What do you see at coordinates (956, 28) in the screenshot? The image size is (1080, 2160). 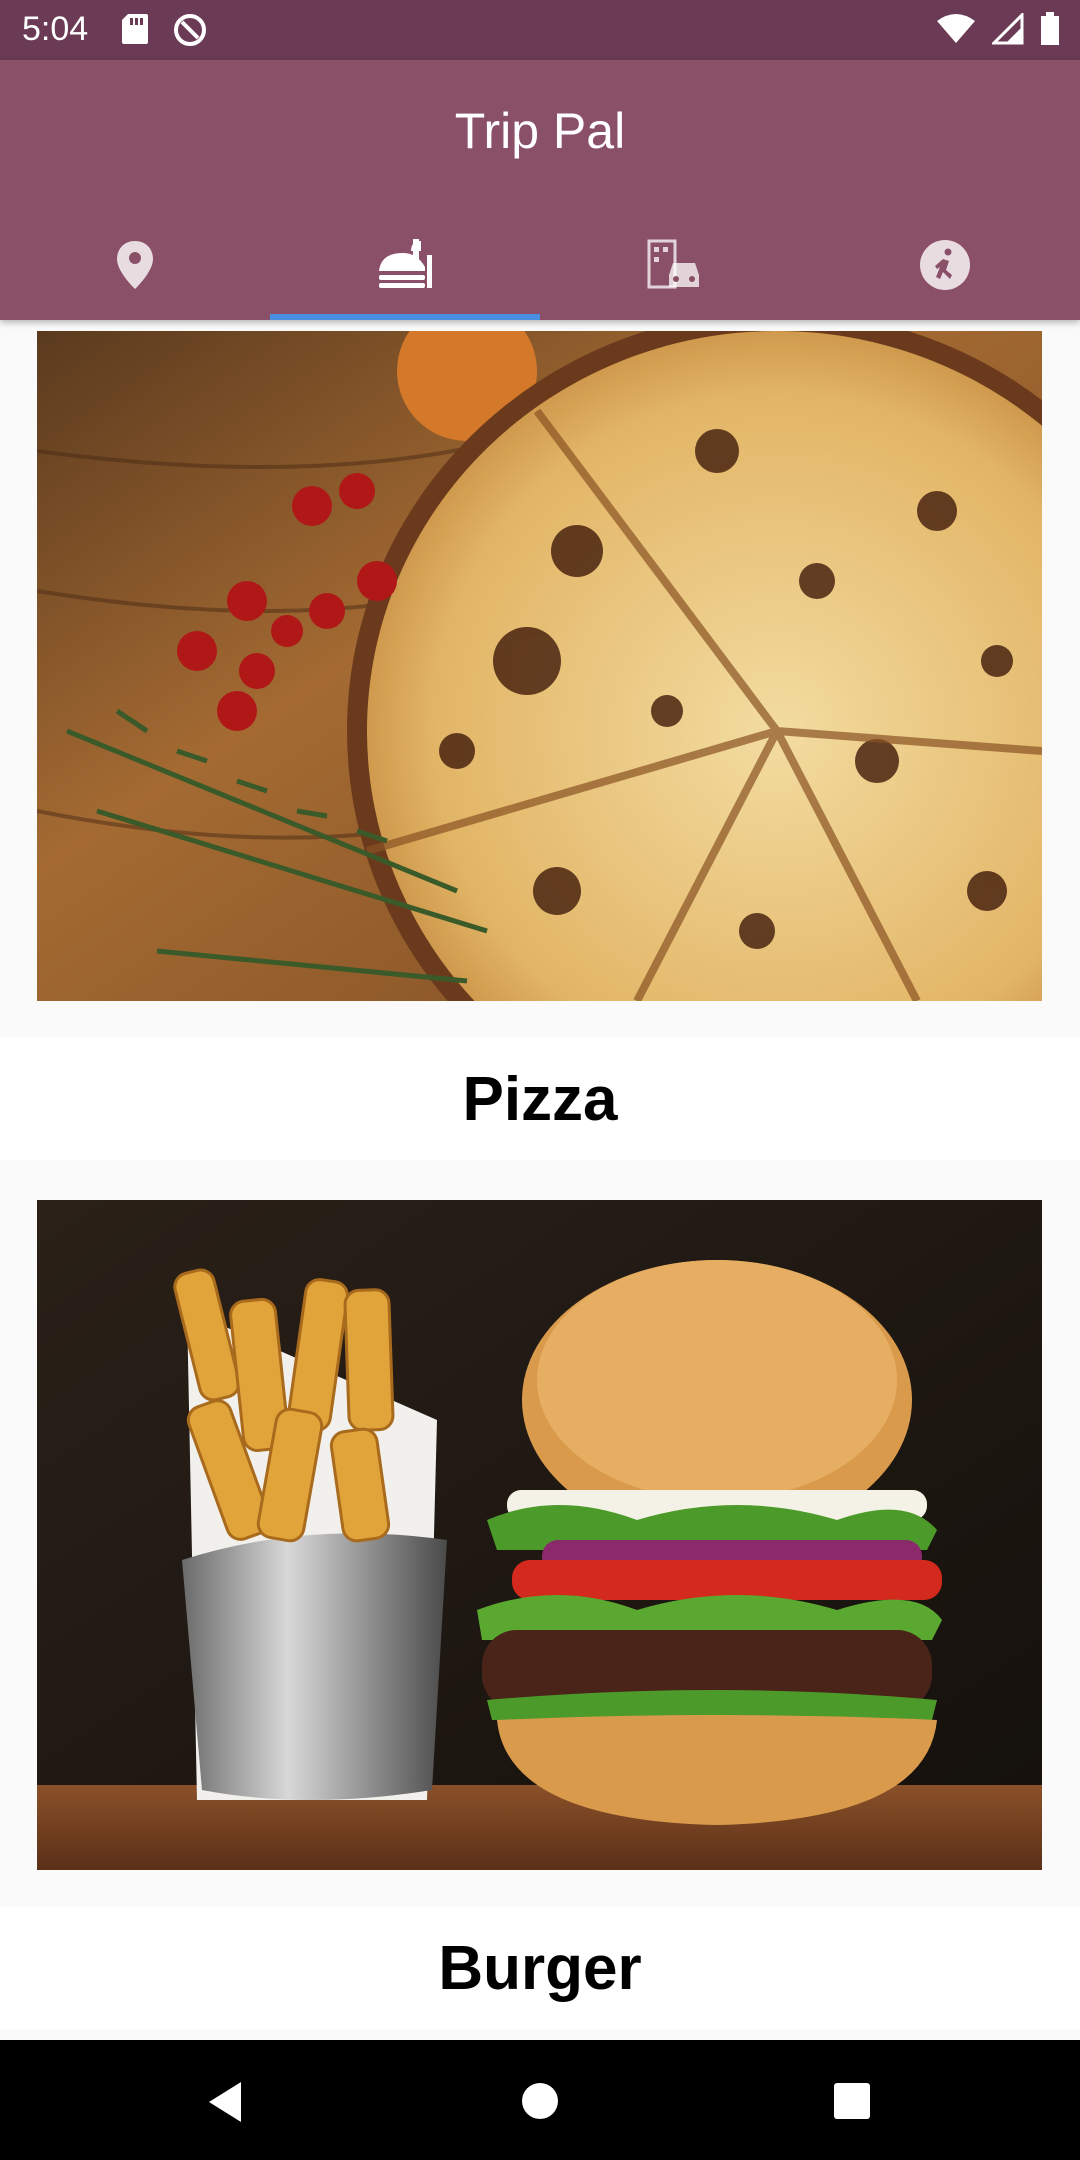 I see `wifi-icon` at bounding box center [956, 28].